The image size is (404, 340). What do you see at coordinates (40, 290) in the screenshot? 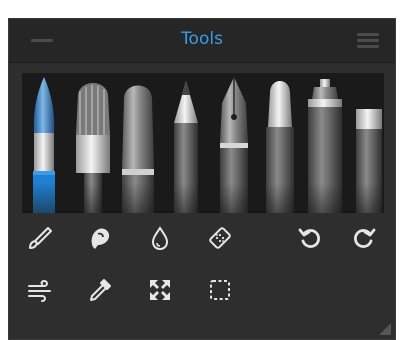
I see `wind-blender-icon` at bounding box center [40, 290].